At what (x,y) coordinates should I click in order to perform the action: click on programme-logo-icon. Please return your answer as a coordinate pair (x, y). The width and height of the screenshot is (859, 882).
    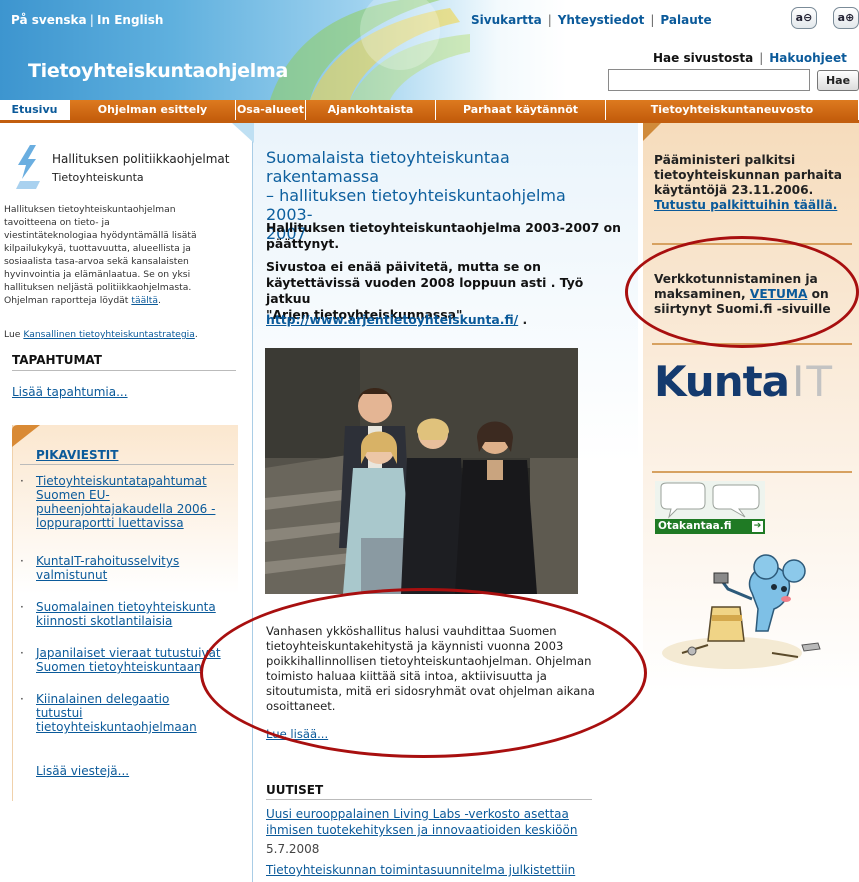
    Looking at the image, I should click on (28, 167).